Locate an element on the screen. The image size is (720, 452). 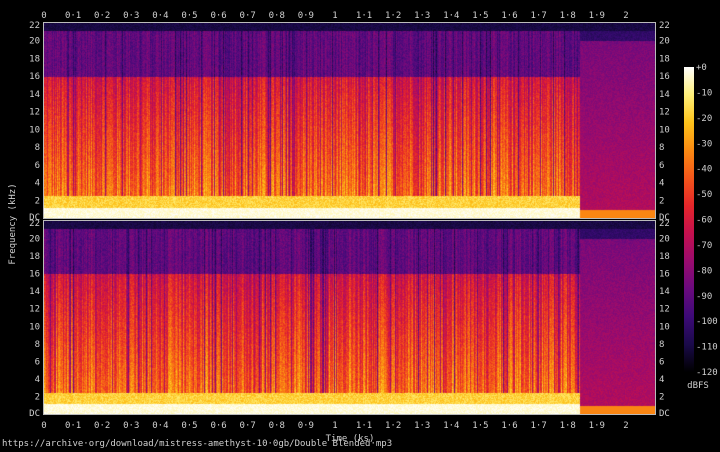
y-tick-label-left: 22 is located at coordinates (34, 26).